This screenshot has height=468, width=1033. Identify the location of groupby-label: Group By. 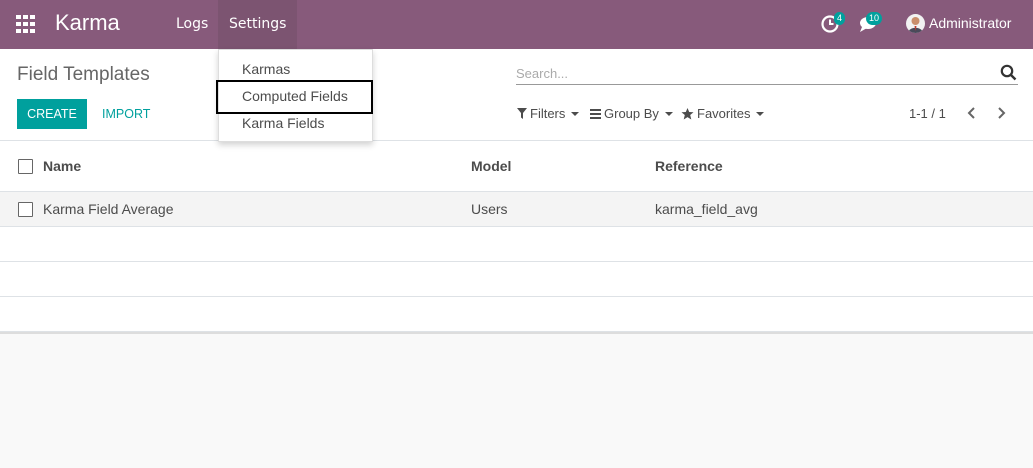
(631, 113).